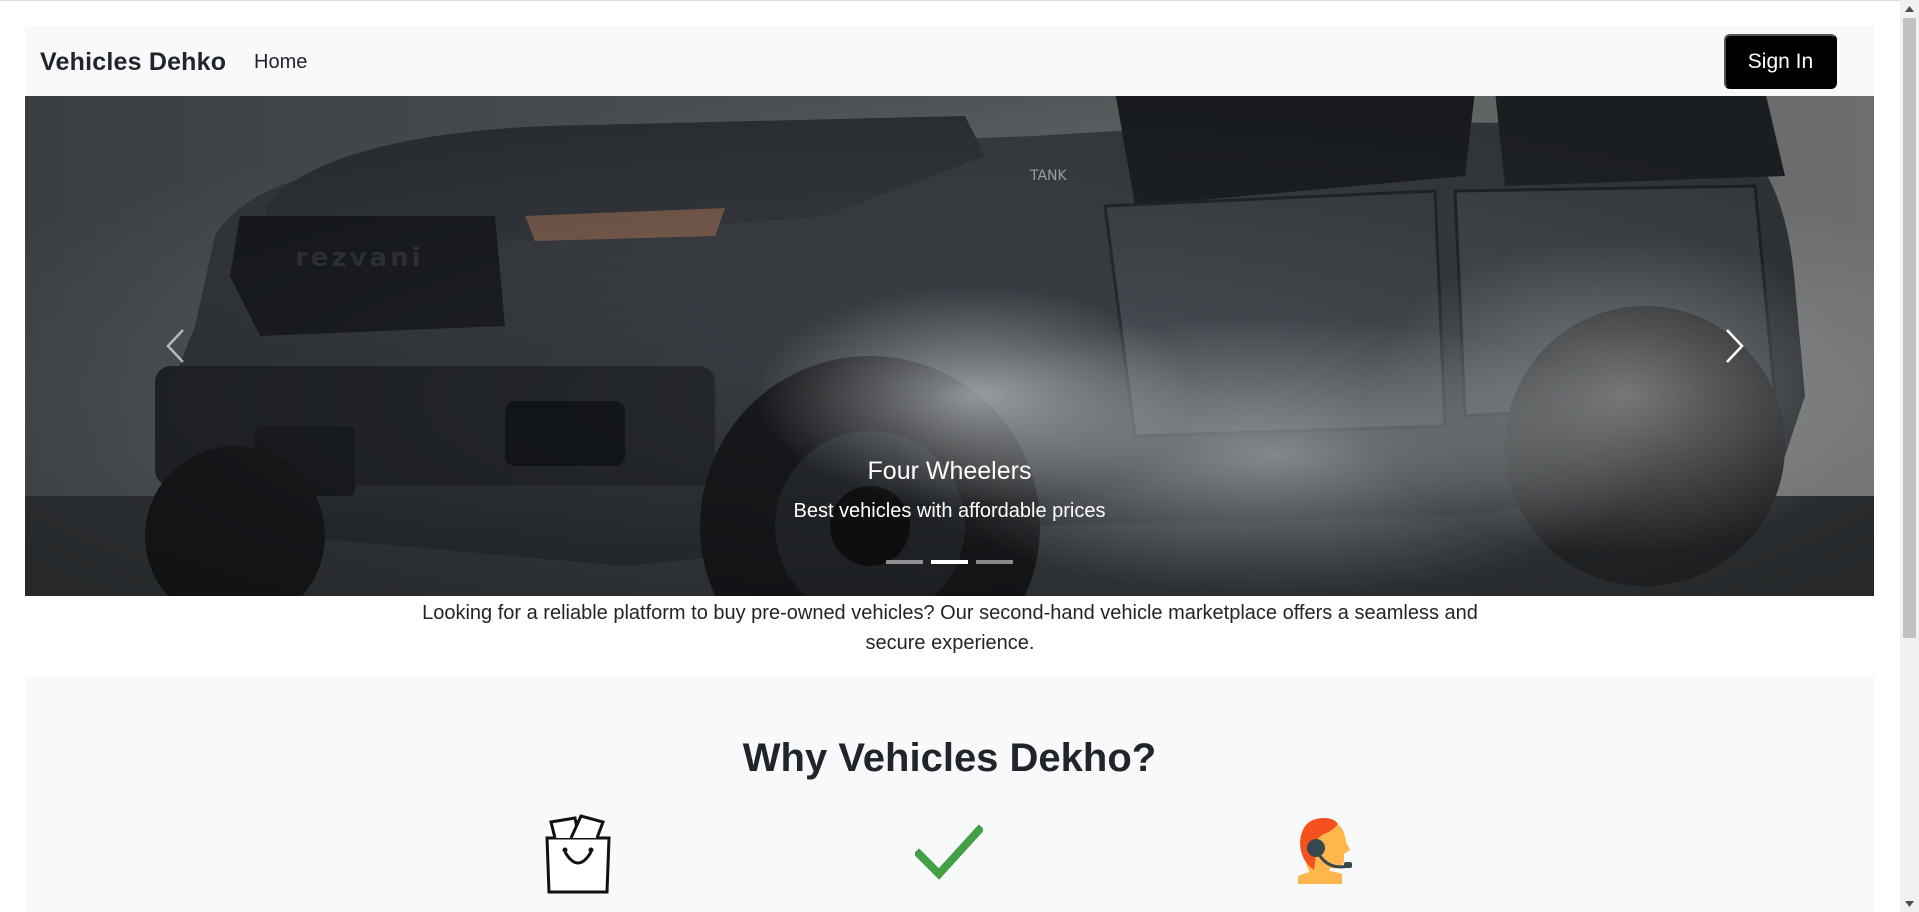 The width and height of the screenshot is (1919, 912). I want to click on carousel-caption-text: Best vehicles with affordable prices, so click(949, 511).